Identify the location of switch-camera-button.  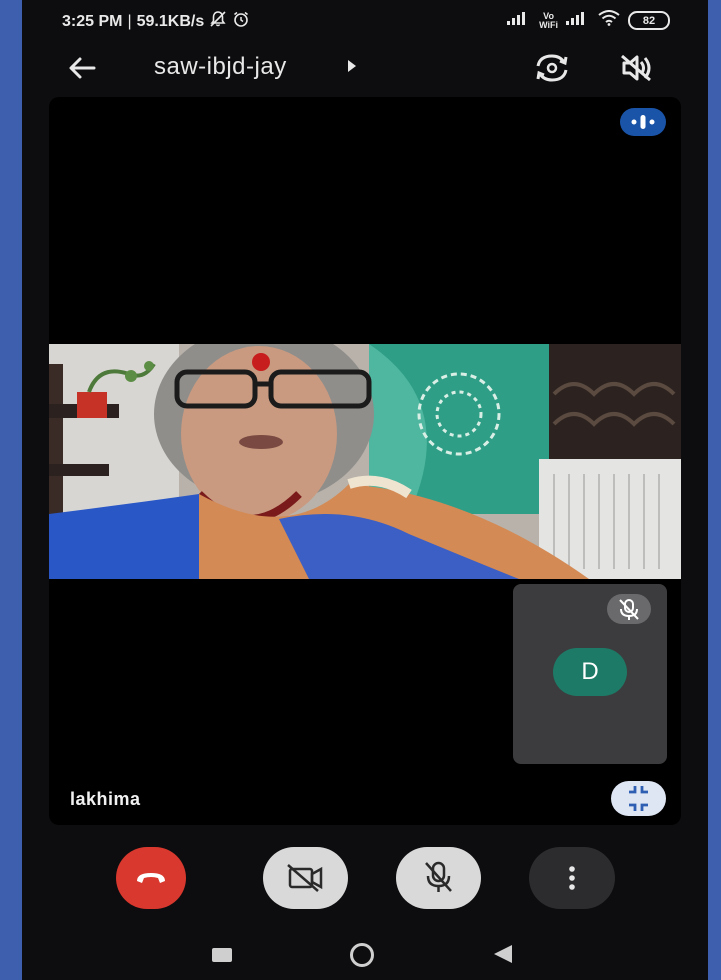
(552, 68).